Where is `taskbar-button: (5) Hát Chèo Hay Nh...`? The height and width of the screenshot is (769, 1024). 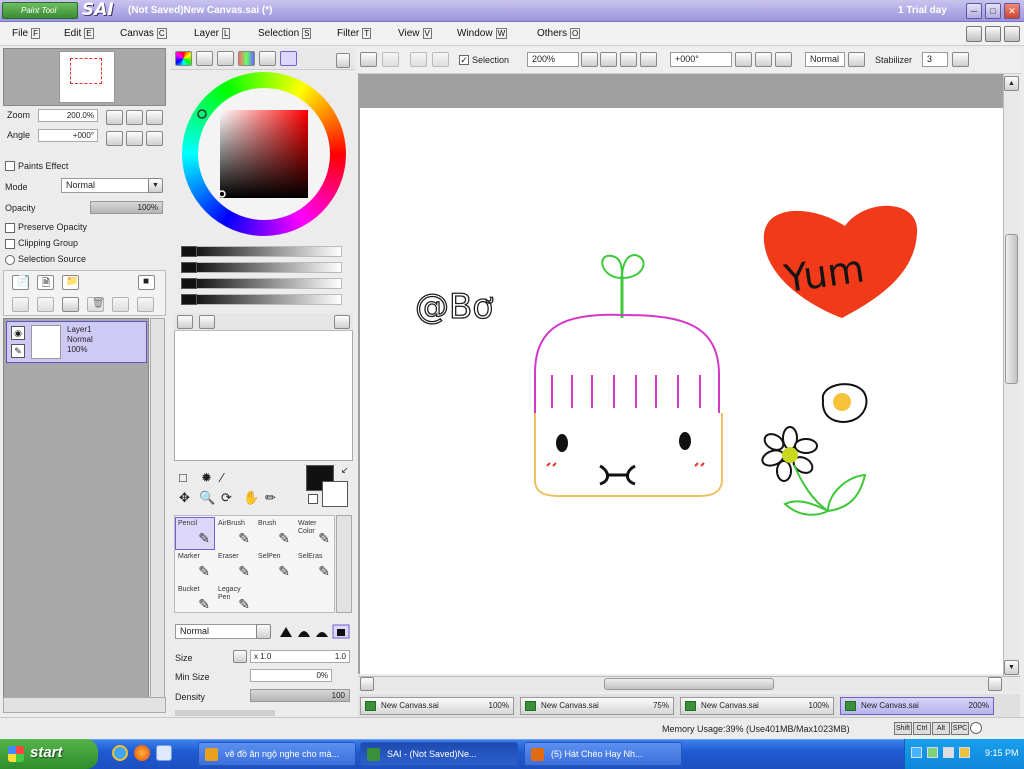 taskbar-button: (5) Hát Chèo Hay Nh... is located at coordinates (603, 754).